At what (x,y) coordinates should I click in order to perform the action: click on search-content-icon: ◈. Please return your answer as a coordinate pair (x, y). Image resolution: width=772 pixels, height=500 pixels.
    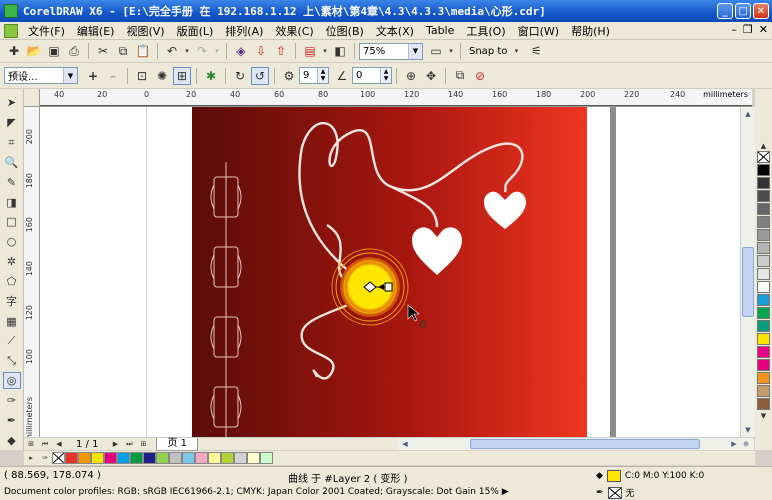
    Looking at the image, I should click on (241, 51).